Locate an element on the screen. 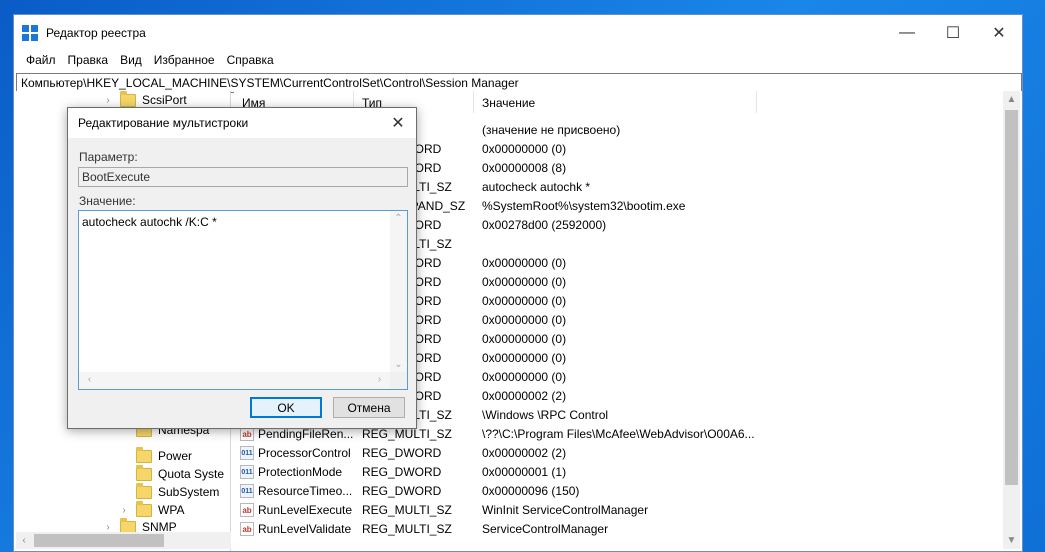 The width and height of the screenshot is (1045, 552). param-label: Параметр: is located at coordinates (108, 157).